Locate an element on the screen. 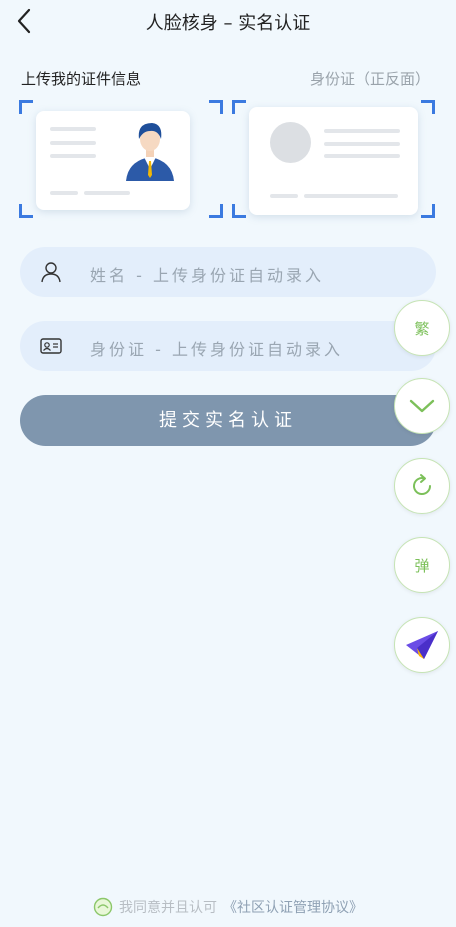 This screenshot has height=927, width=456. page-title: 人脸核身 – 实名认证 is located at coordinates (228, 23).